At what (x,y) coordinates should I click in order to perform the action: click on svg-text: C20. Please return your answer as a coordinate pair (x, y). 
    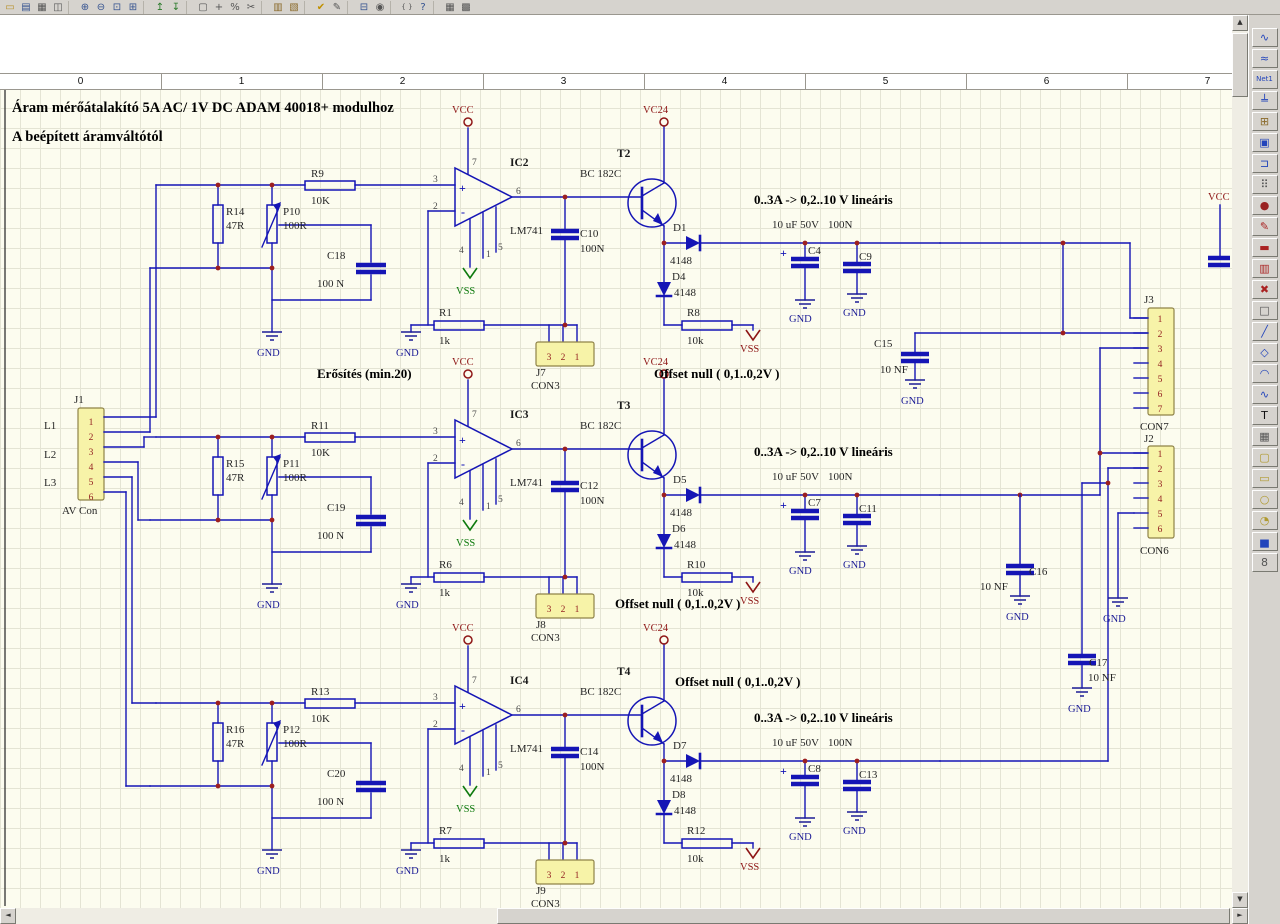
    Looking at the image, I should click on (336, 774).